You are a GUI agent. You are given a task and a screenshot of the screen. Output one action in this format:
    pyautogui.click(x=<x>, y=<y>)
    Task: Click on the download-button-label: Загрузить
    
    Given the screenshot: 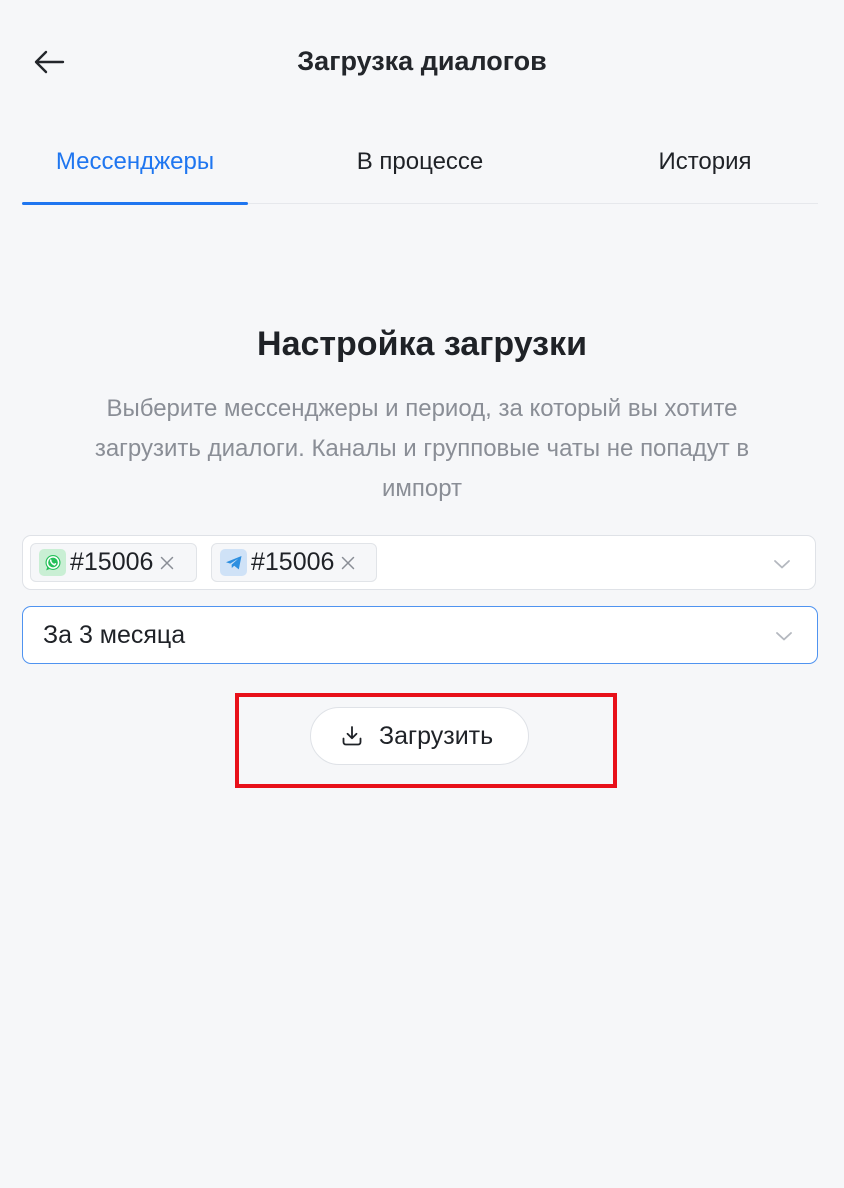 What is the action you would take?
    pyautogui.click(x=436, y=736)
    